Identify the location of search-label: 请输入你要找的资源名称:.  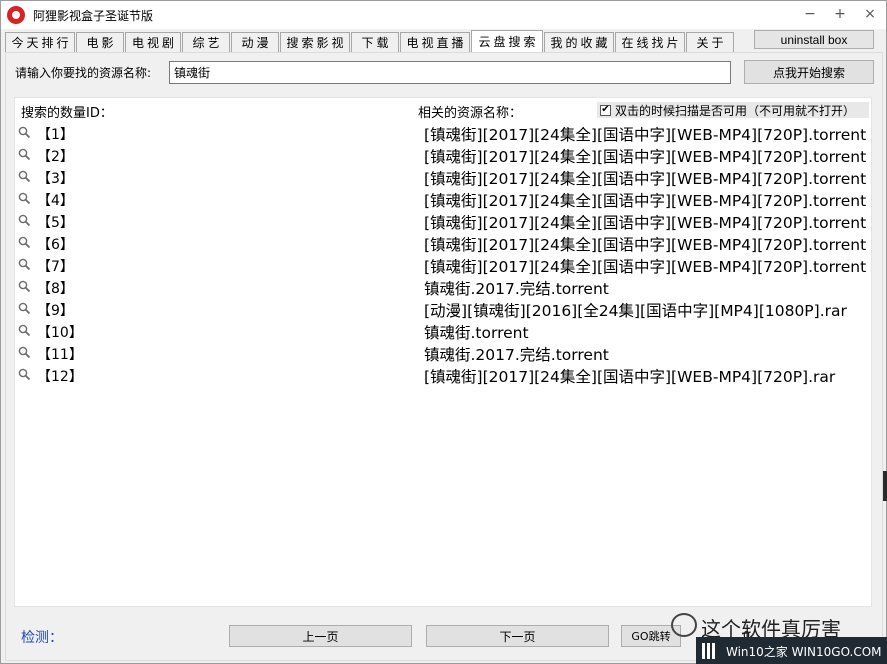
(83, 73).